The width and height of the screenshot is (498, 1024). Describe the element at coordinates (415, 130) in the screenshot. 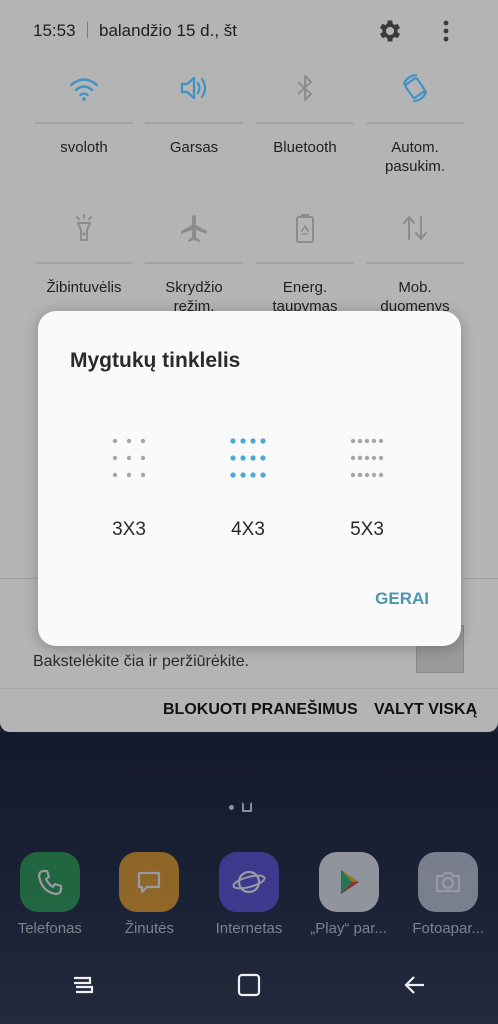

I see `quick-tile-auto-rotate: Autom. pasukim.` at that location.